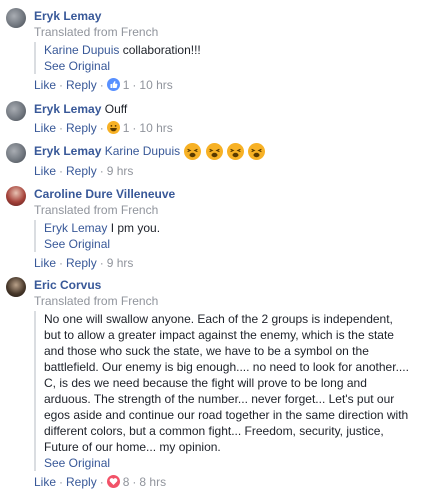  What do you see at coordinates (113, 482) in the screenshot?
I see `love-reaction-icon` at bounding box center [113, 482].